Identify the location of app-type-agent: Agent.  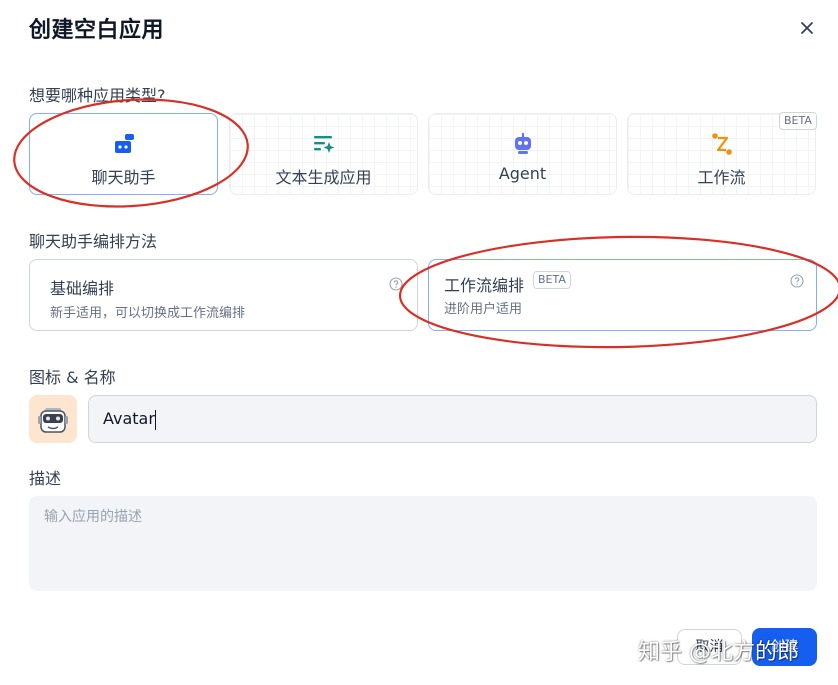
(522, 154).